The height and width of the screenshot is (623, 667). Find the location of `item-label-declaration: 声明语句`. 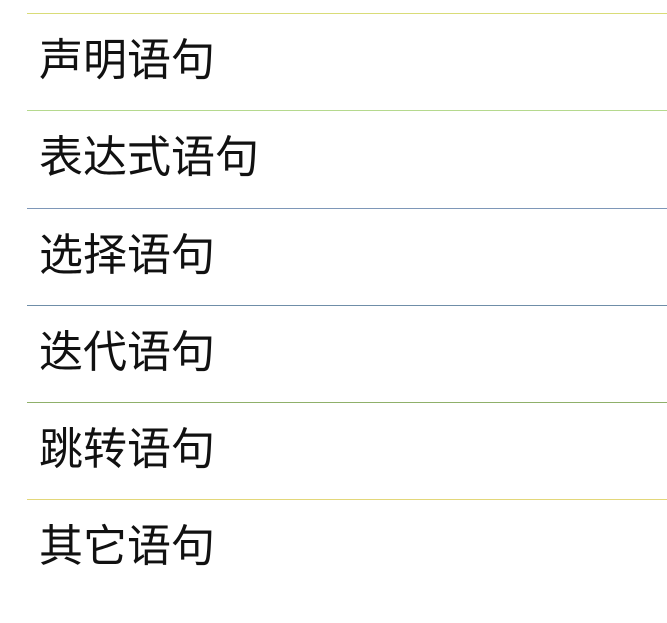

item-label-declaration: 声明语句 is located at coordinates (127, 60).